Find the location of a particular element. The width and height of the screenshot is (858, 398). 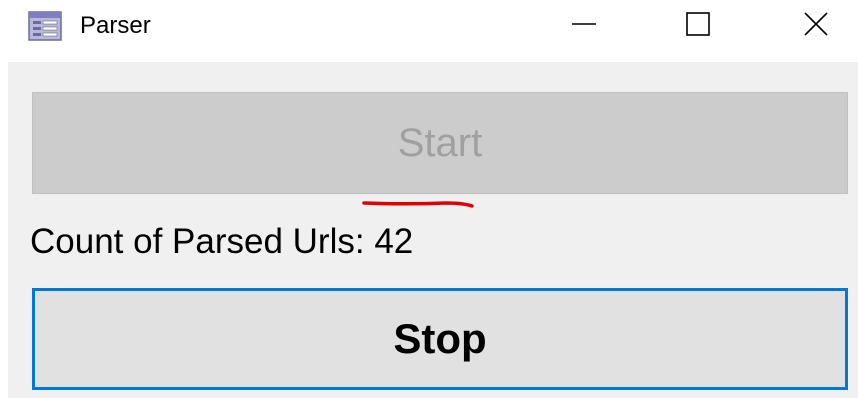

minimize-button is located at coordinates (584, 26).